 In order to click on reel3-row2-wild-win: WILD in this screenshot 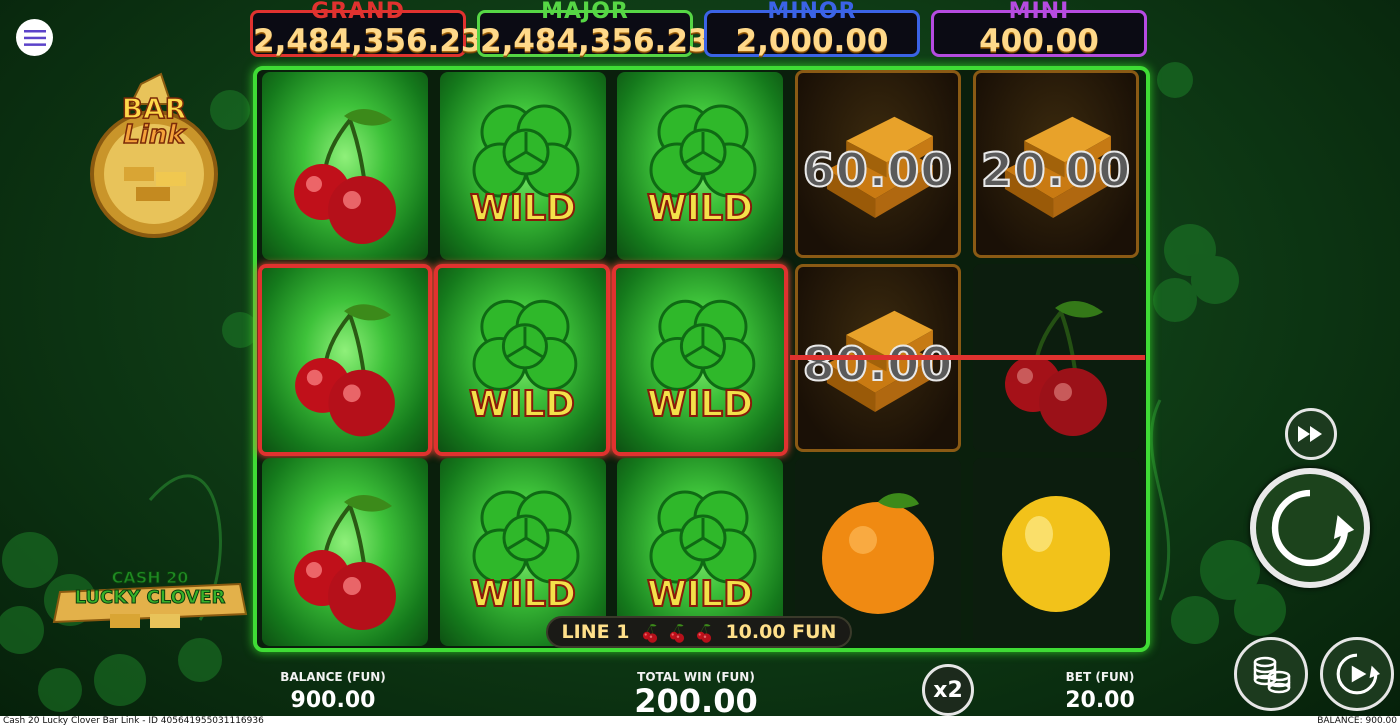, I will do `click(700, 360)`.